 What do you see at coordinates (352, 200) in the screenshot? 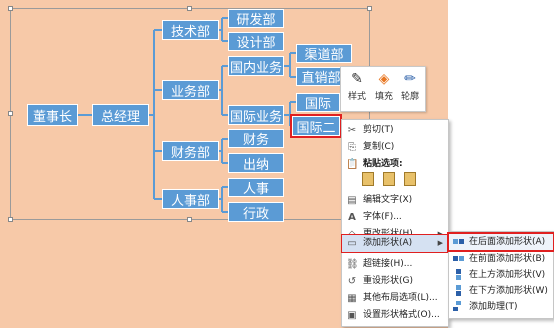
I see `edit-text-icon: ▤` at bounding box center [352, 200].